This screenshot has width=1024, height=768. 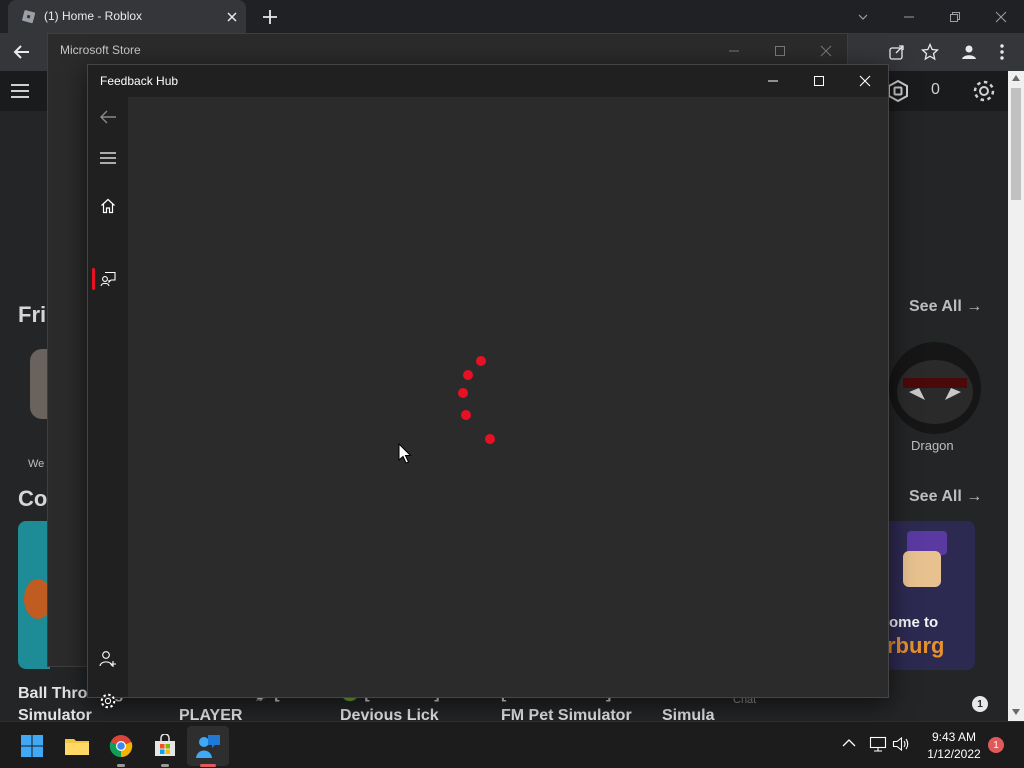 I want to click on add-account-icon, so click(x=108, y=659).